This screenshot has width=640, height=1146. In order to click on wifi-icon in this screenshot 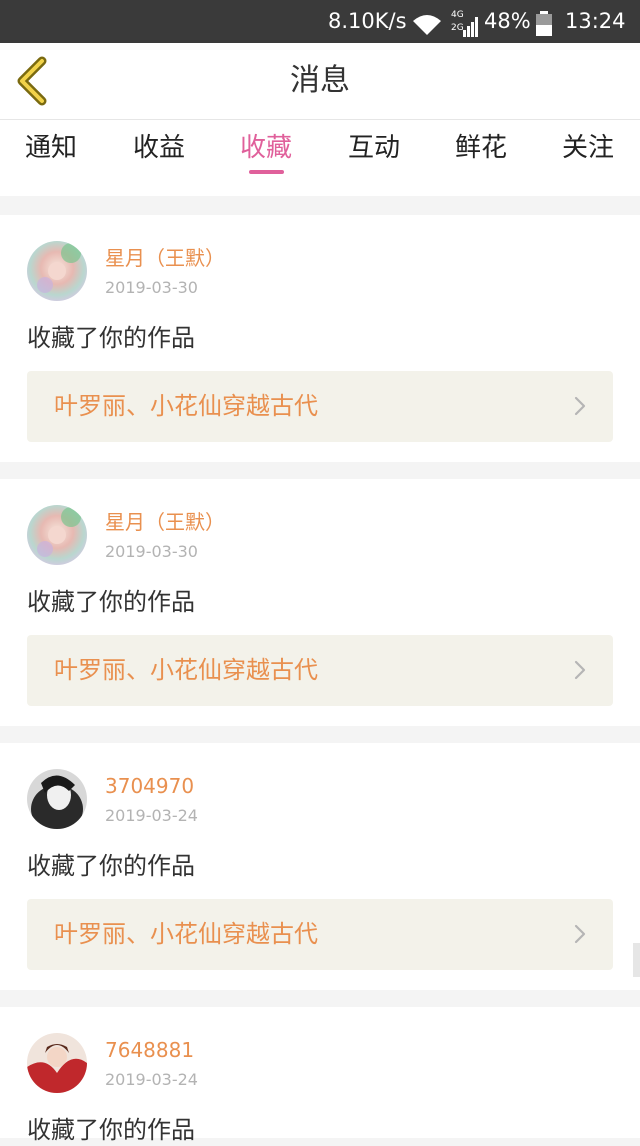, I will do `click(427, 22)`.